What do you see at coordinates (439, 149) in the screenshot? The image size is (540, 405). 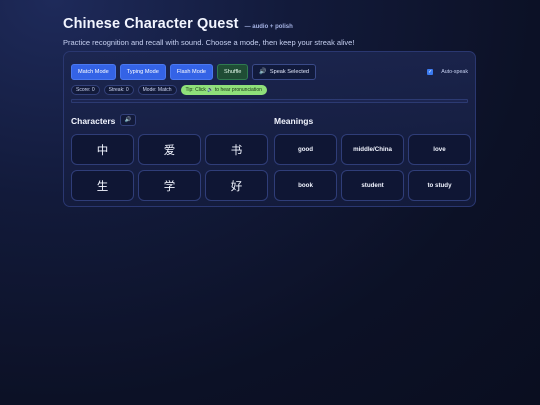 I see `meaning-tile: love` at bounding box center [439, 149].